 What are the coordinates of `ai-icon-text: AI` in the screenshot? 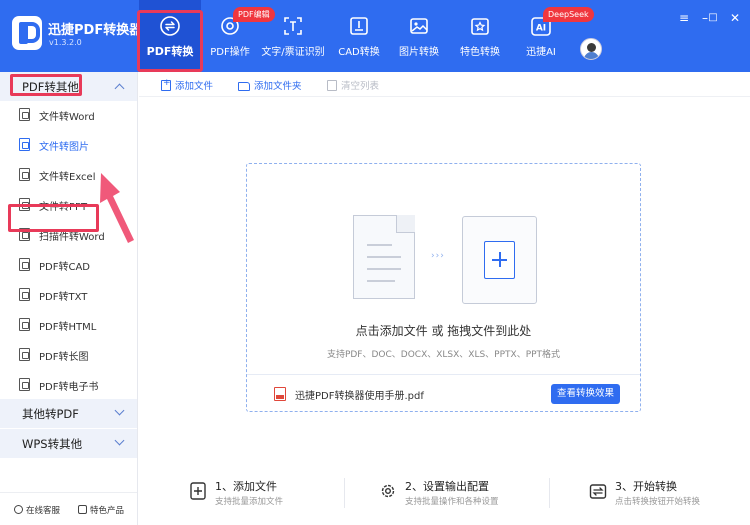 It's located at (541, 29).